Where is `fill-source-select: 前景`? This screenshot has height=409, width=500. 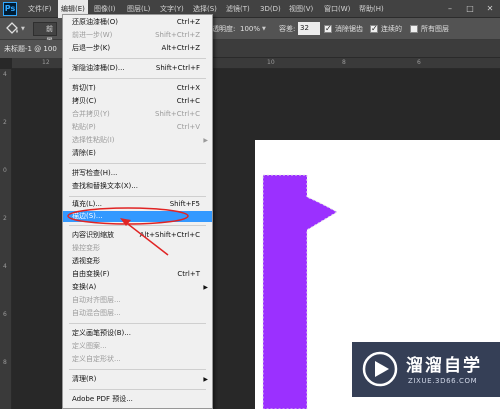 fill-source-select: 前景 is located at coordinates (45, 33).